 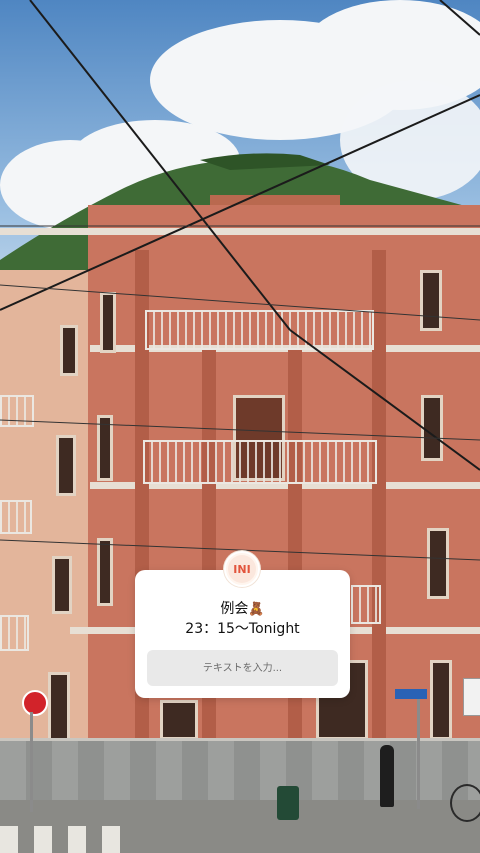 What do you see at coordinates (288, 803) in the screenshot?
I see `trash-bin-icon` at bounding box center [288, 803].